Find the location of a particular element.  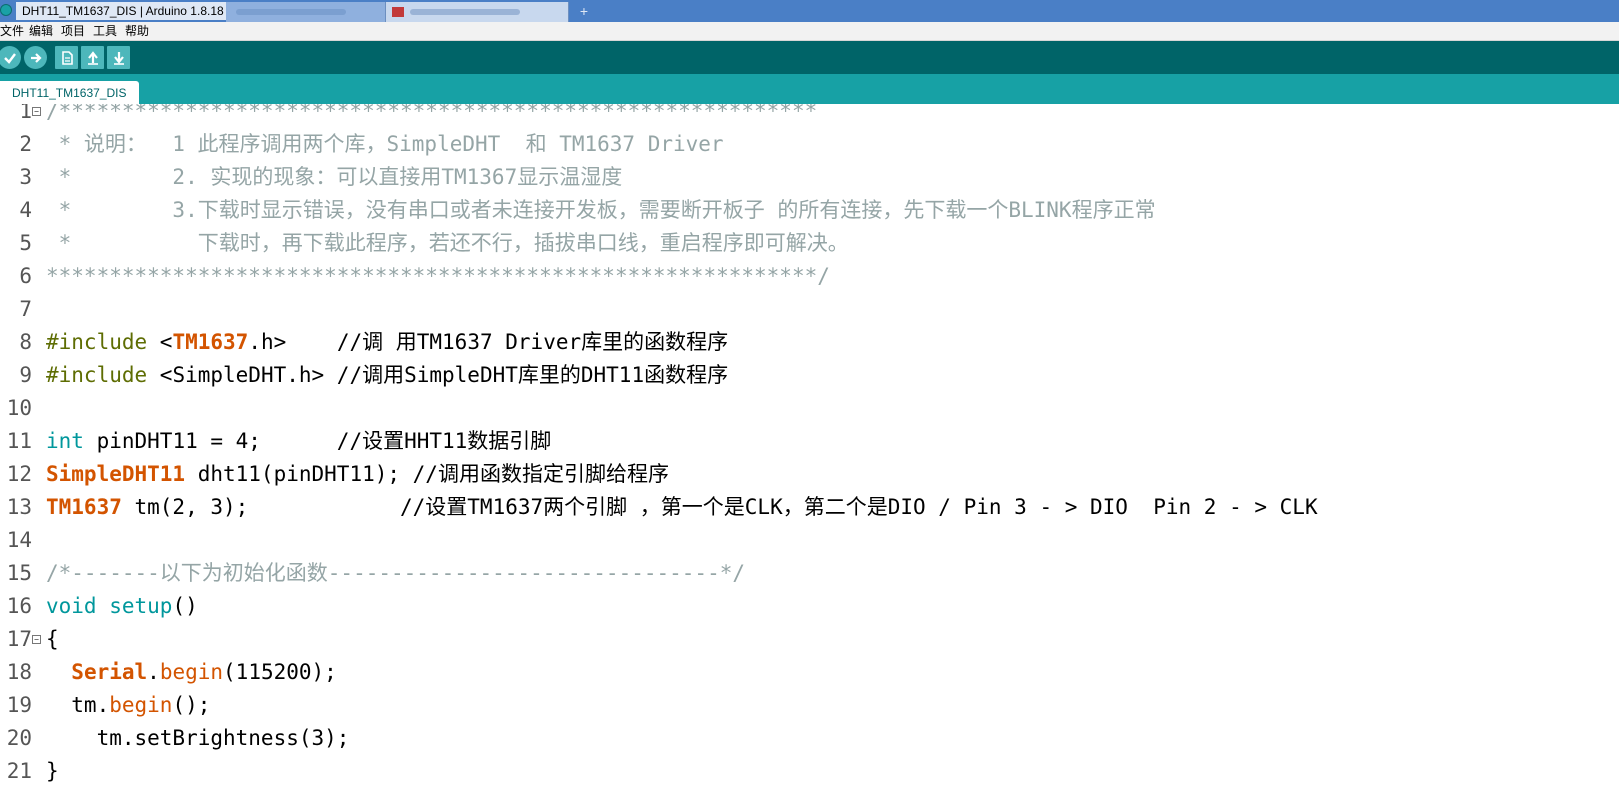

menu-bar: 文件 编辑 项目 工具 帮助 is located at coordinates (809, 31).